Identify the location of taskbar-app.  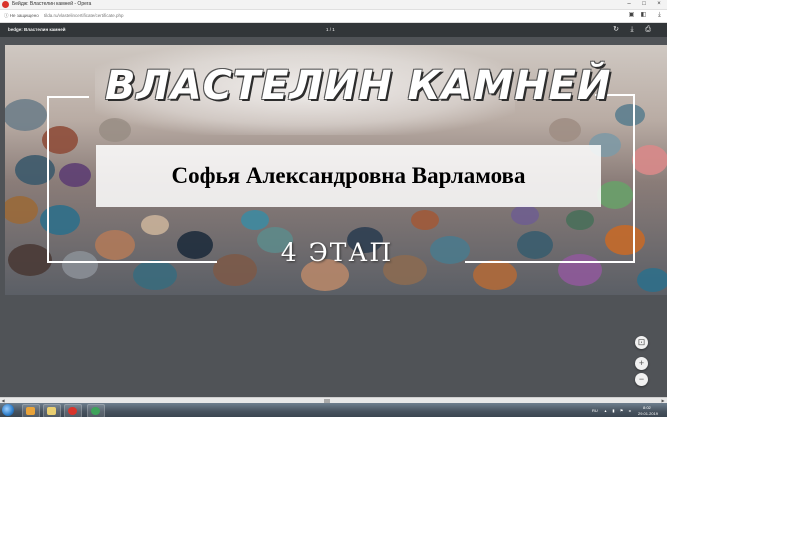
(96, 410).